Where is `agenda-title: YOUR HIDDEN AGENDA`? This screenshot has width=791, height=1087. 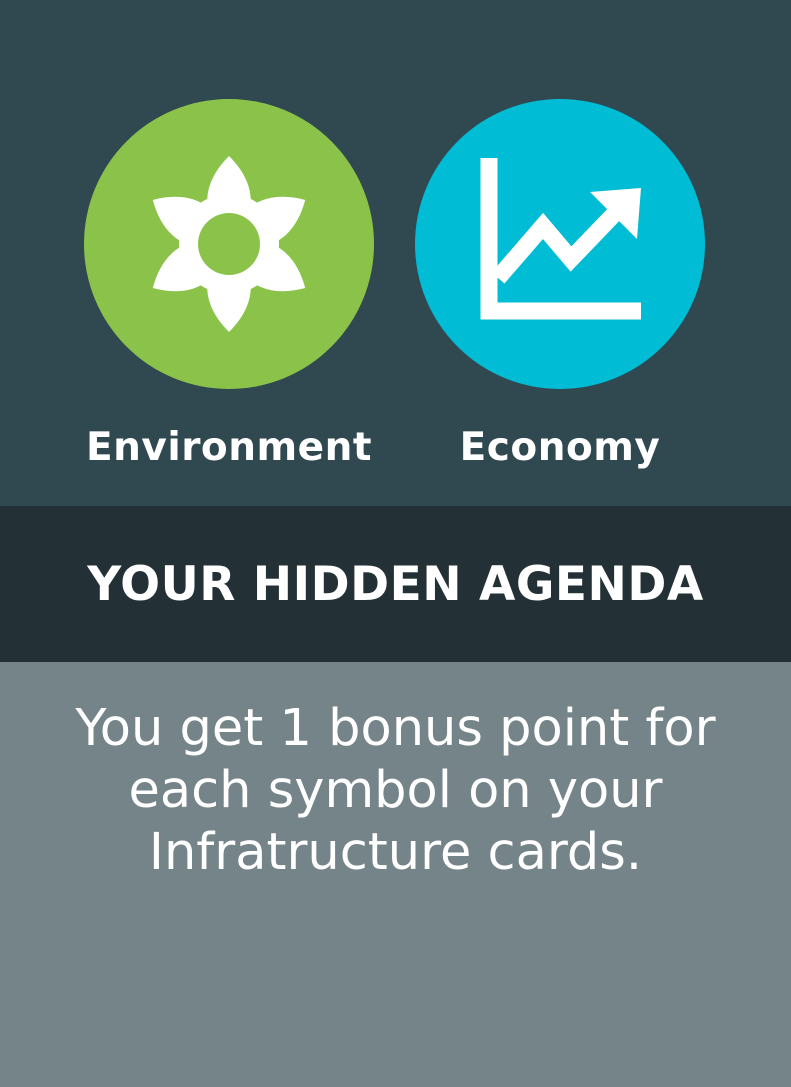
agenda-title: YOUR HIDDEN AGENDA is located at coordinates (395, 584).